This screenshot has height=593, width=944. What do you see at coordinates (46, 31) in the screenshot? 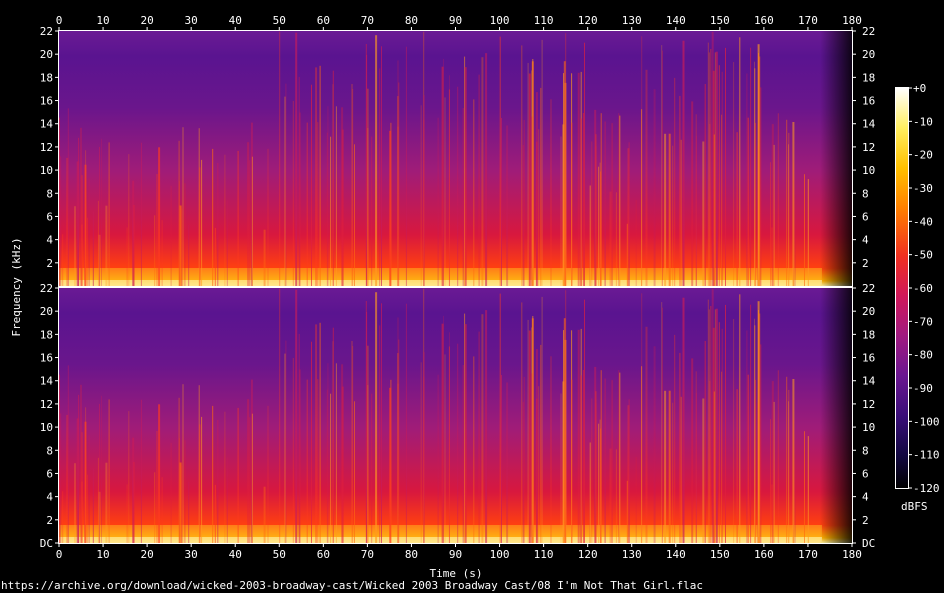
I see `y-tick-label-left: 22` at bounding box center [46, 31].